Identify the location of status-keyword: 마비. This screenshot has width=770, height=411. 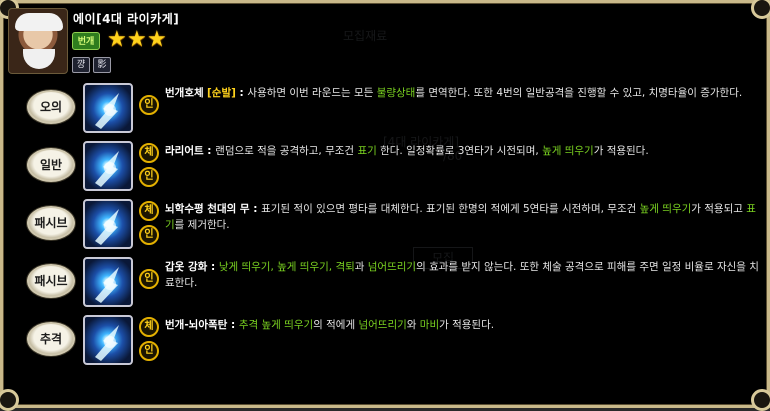
(429, 325).